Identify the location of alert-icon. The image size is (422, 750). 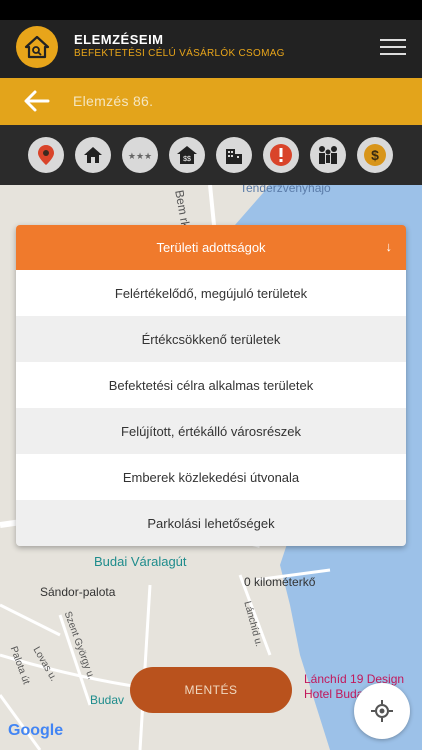
(281, 155).